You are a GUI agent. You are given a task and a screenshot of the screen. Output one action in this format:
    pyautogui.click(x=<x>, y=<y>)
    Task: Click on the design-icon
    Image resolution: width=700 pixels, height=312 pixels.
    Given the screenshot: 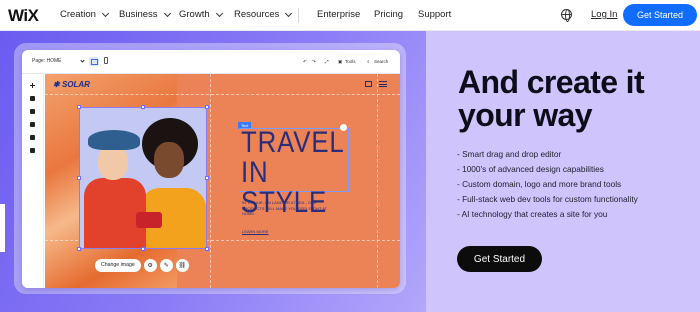 What is the action you would take?
    pyautogui.click(x=32, y=111)
    